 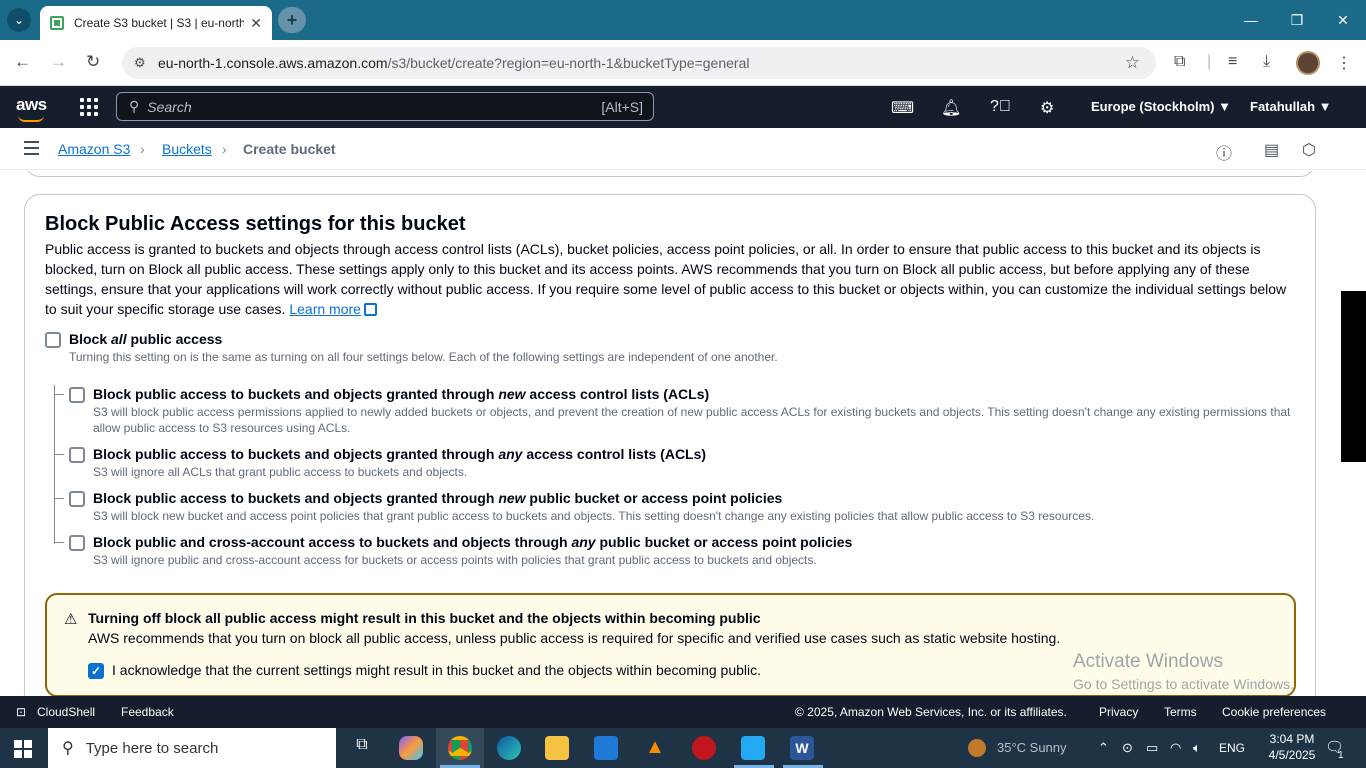 I want to click on aws-search-input: ⚲ Search [Alt+S], so click(x=385, y=106).